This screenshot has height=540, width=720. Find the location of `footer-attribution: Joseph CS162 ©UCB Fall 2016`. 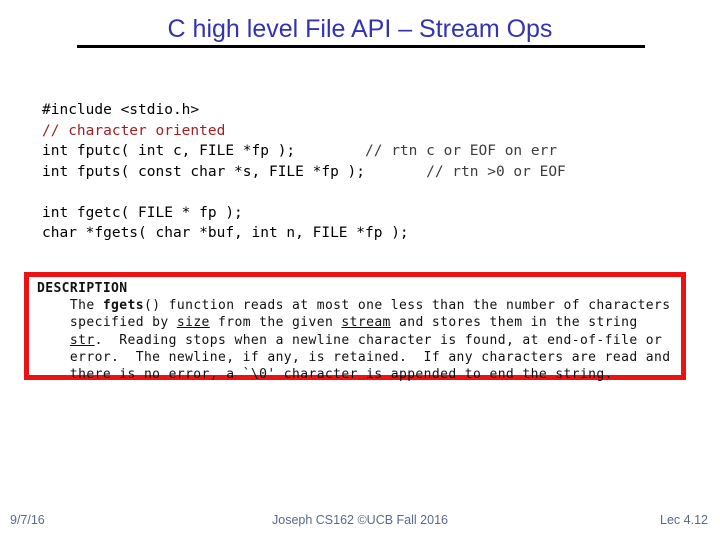

footer-attribution: Joseph CS162 ©UCB Fall 2016 is located at coordinates (360, 520).